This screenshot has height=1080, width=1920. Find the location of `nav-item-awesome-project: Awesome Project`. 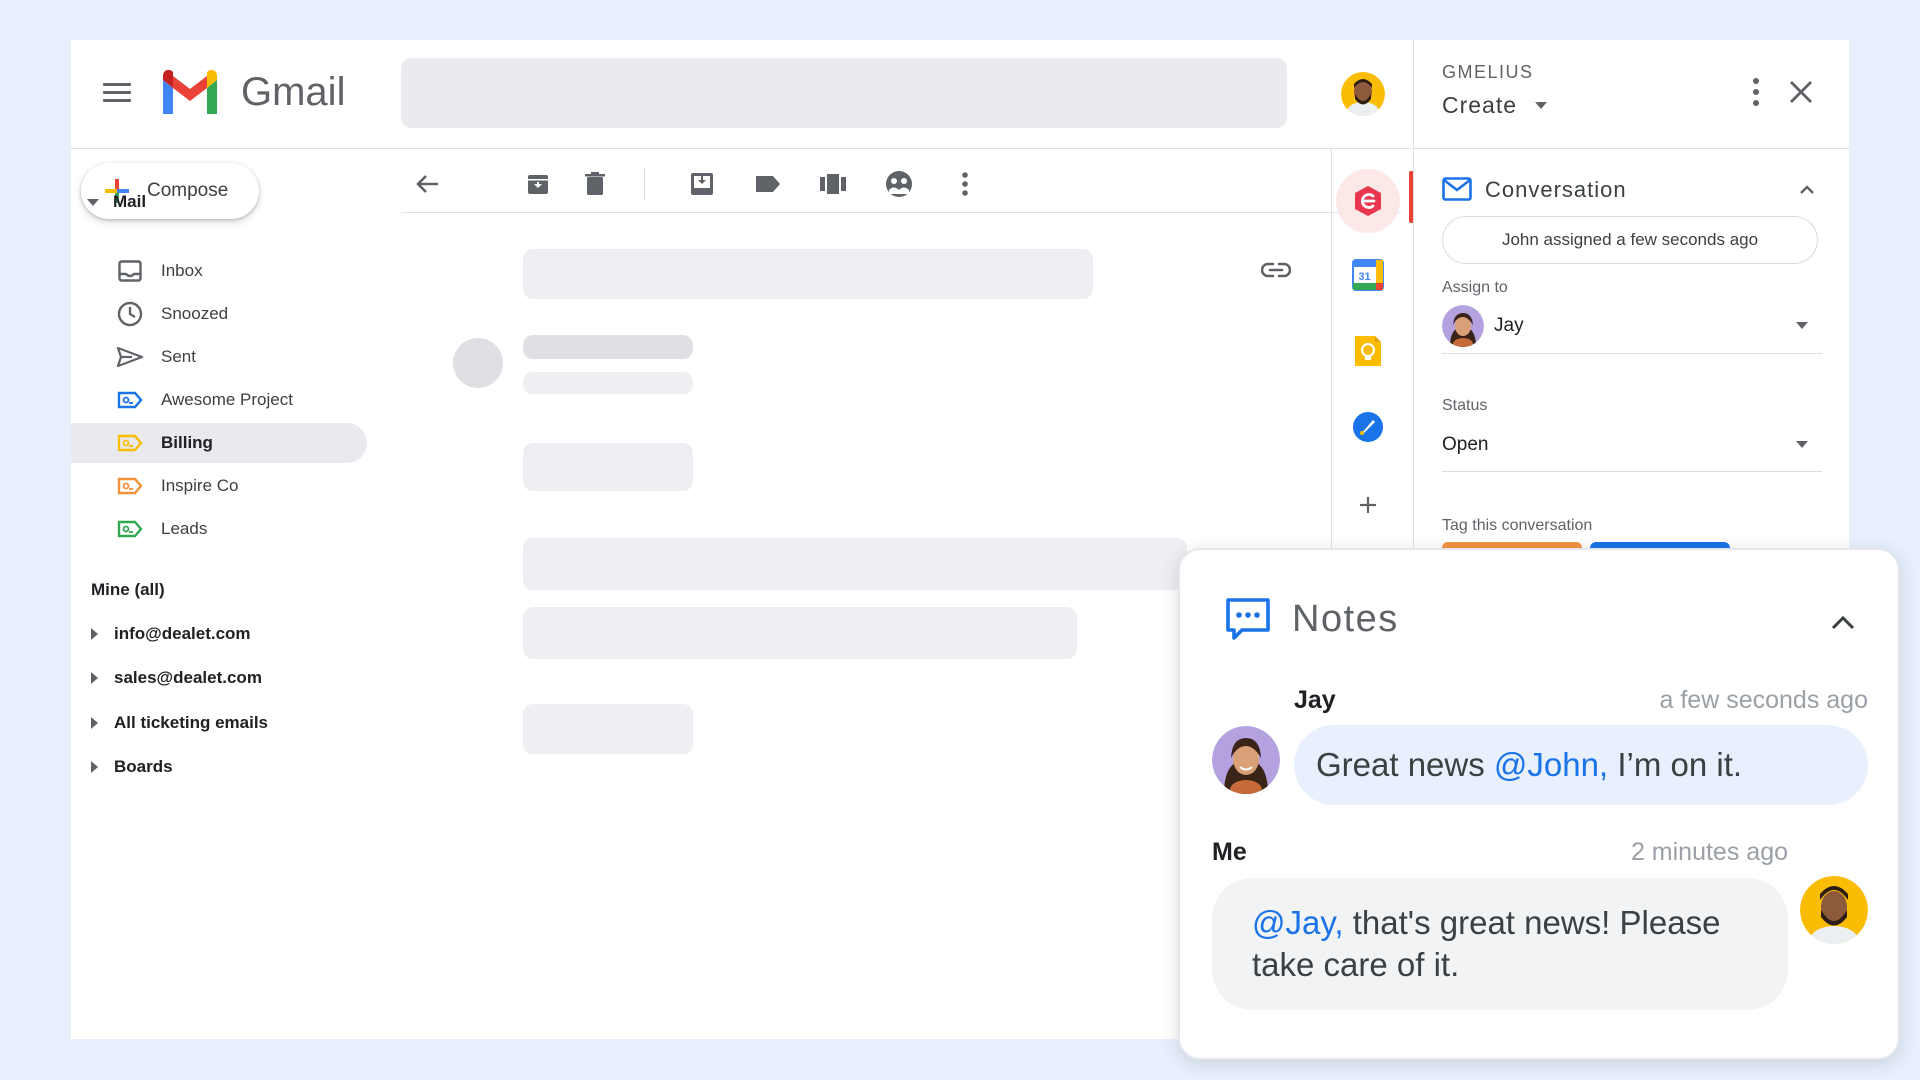

nav-item-awesome-project: Awesome Project is located at coordinates (219, 400).